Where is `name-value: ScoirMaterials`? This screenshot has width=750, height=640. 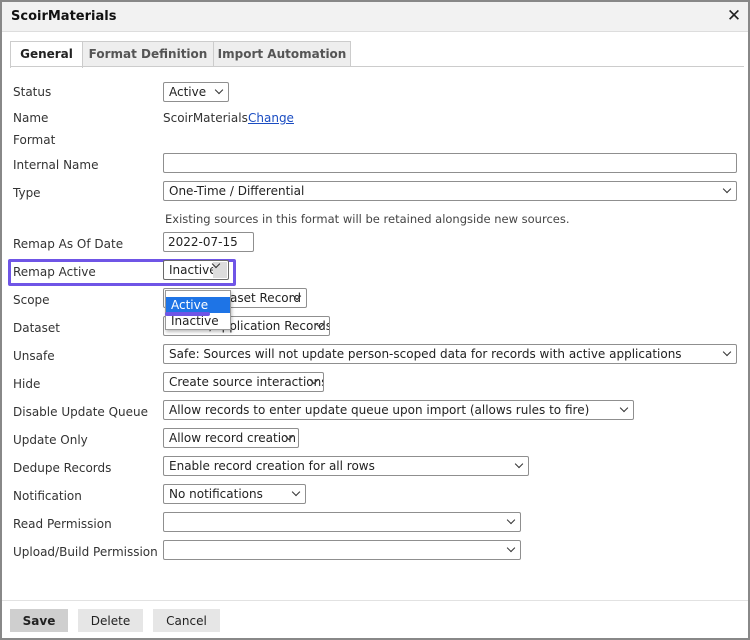 name-value: ScoirMaterials is located at coordinates (205, 118).